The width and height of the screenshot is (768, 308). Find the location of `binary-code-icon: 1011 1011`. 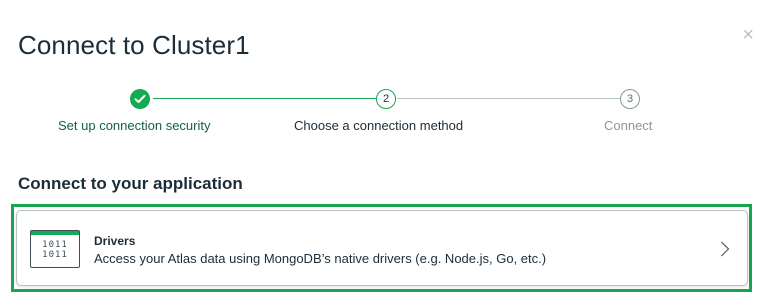

binary-code-icon: 1011 1011 is located at coordinates (55, 249).